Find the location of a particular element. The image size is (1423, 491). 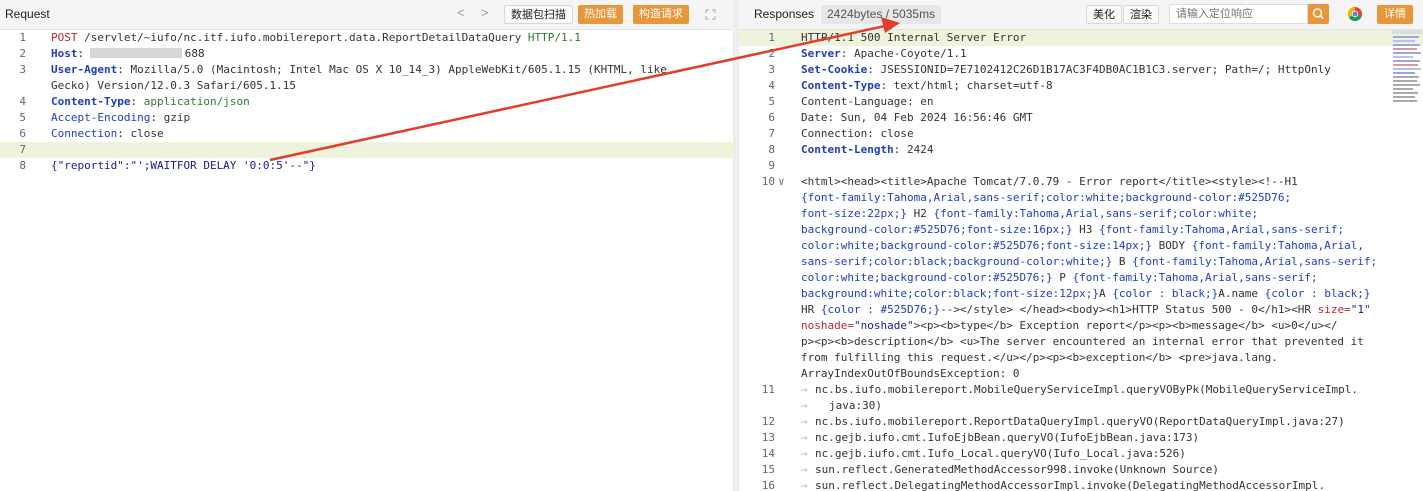

locate-response-input is located at coordinates (1238, 14).